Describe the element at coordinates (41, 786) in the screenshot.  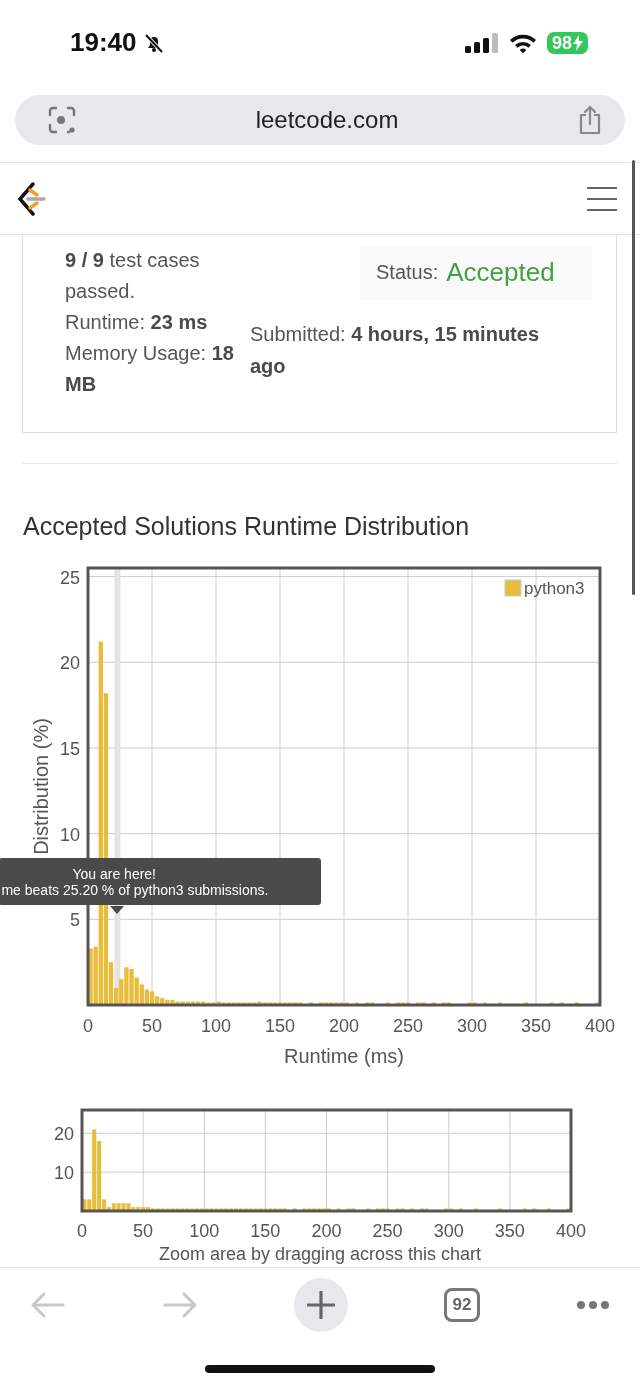
I see `y-axis-title: Distribution (%)` at that location.